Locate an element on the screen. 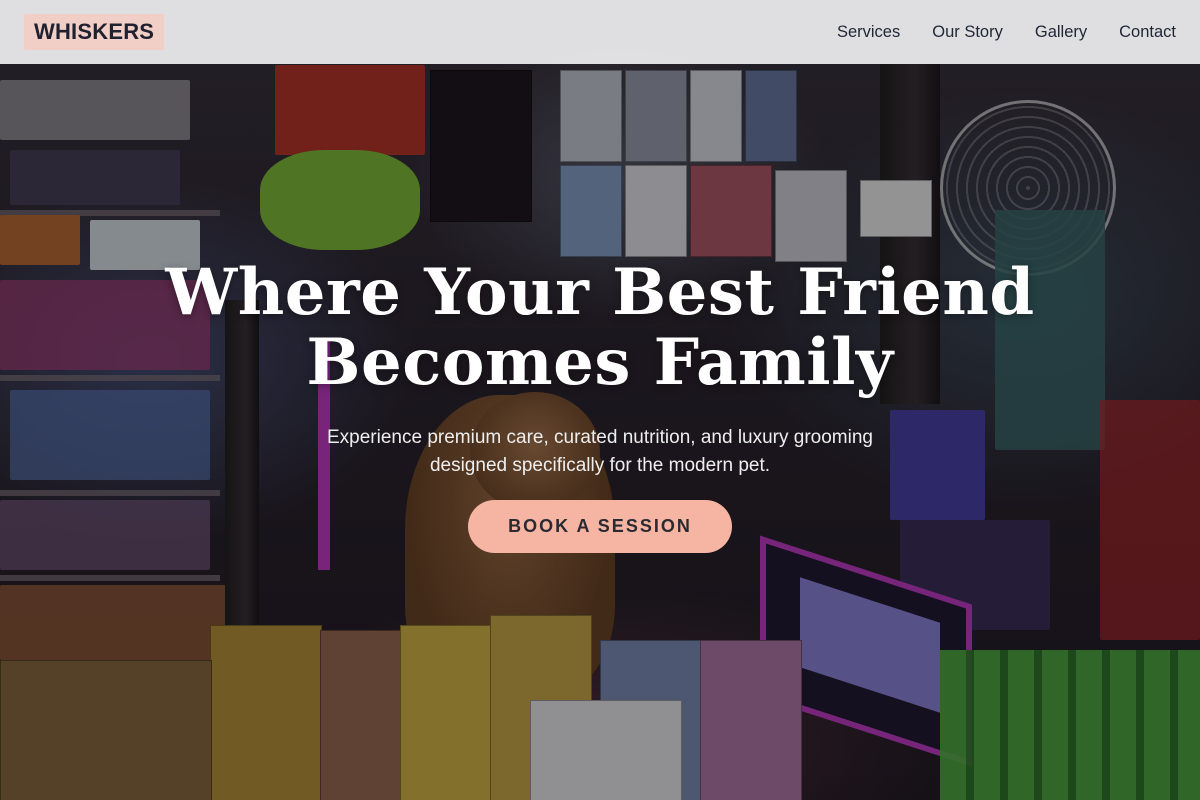  nav-link-our-story: Our Story is located at coordinates (967, 32).